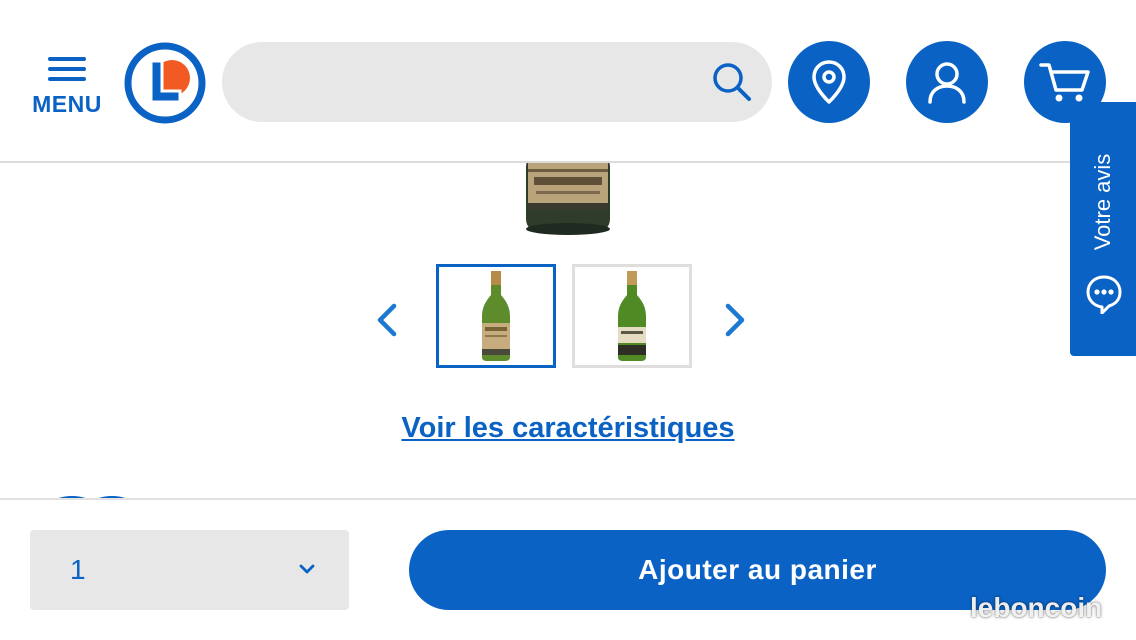 The image size is (1136, 640). Describe the element at coordinates (67, 70) in the screenshot. I see `hamburger-icon` at that location.